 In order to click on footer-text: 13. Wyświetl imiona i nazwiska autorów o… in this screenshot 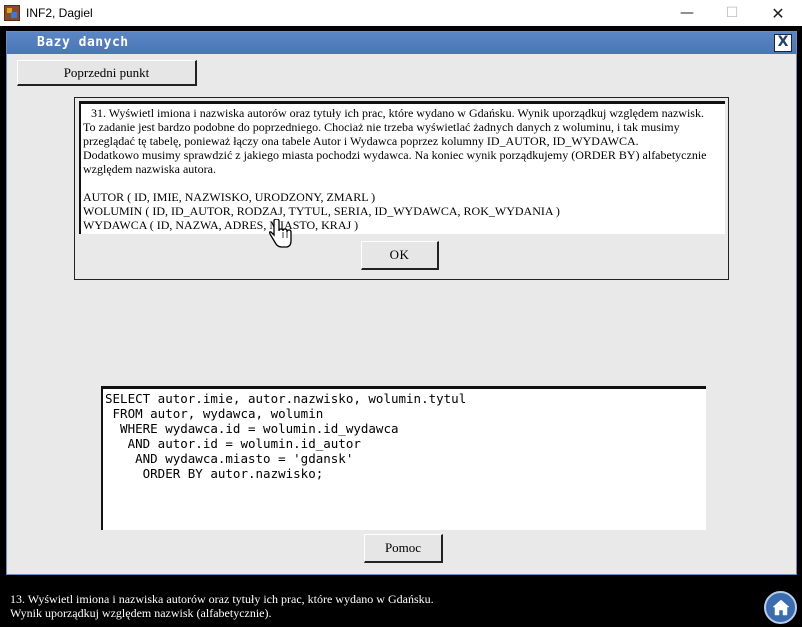, I will do `click(222, 606)`.